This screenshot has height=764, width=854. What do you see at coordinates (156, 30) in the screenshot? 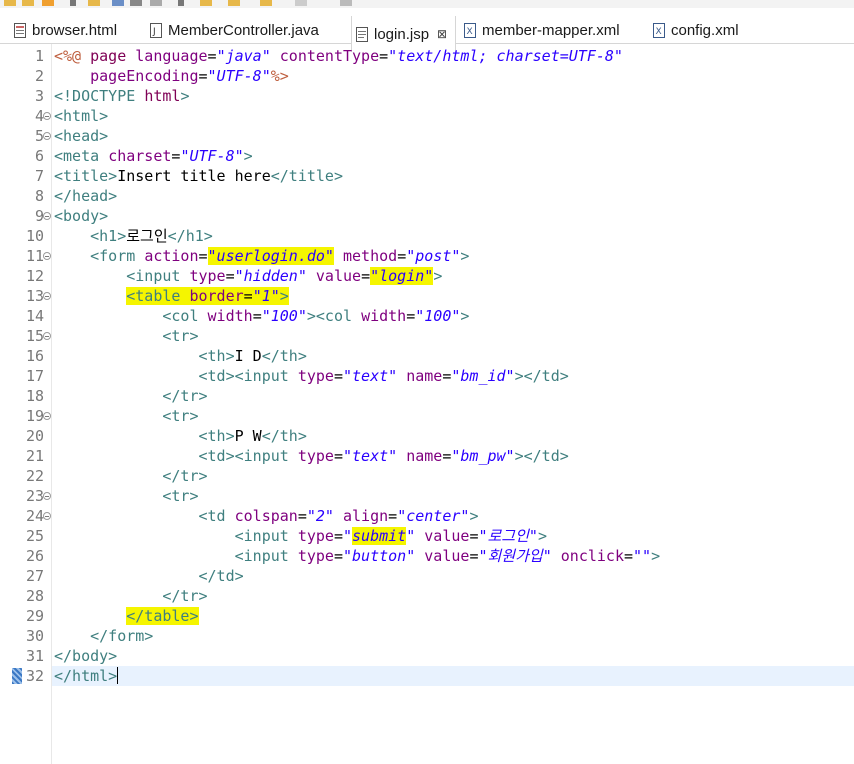
I see `java-file-icon: J` at bounding box center [156, 30].